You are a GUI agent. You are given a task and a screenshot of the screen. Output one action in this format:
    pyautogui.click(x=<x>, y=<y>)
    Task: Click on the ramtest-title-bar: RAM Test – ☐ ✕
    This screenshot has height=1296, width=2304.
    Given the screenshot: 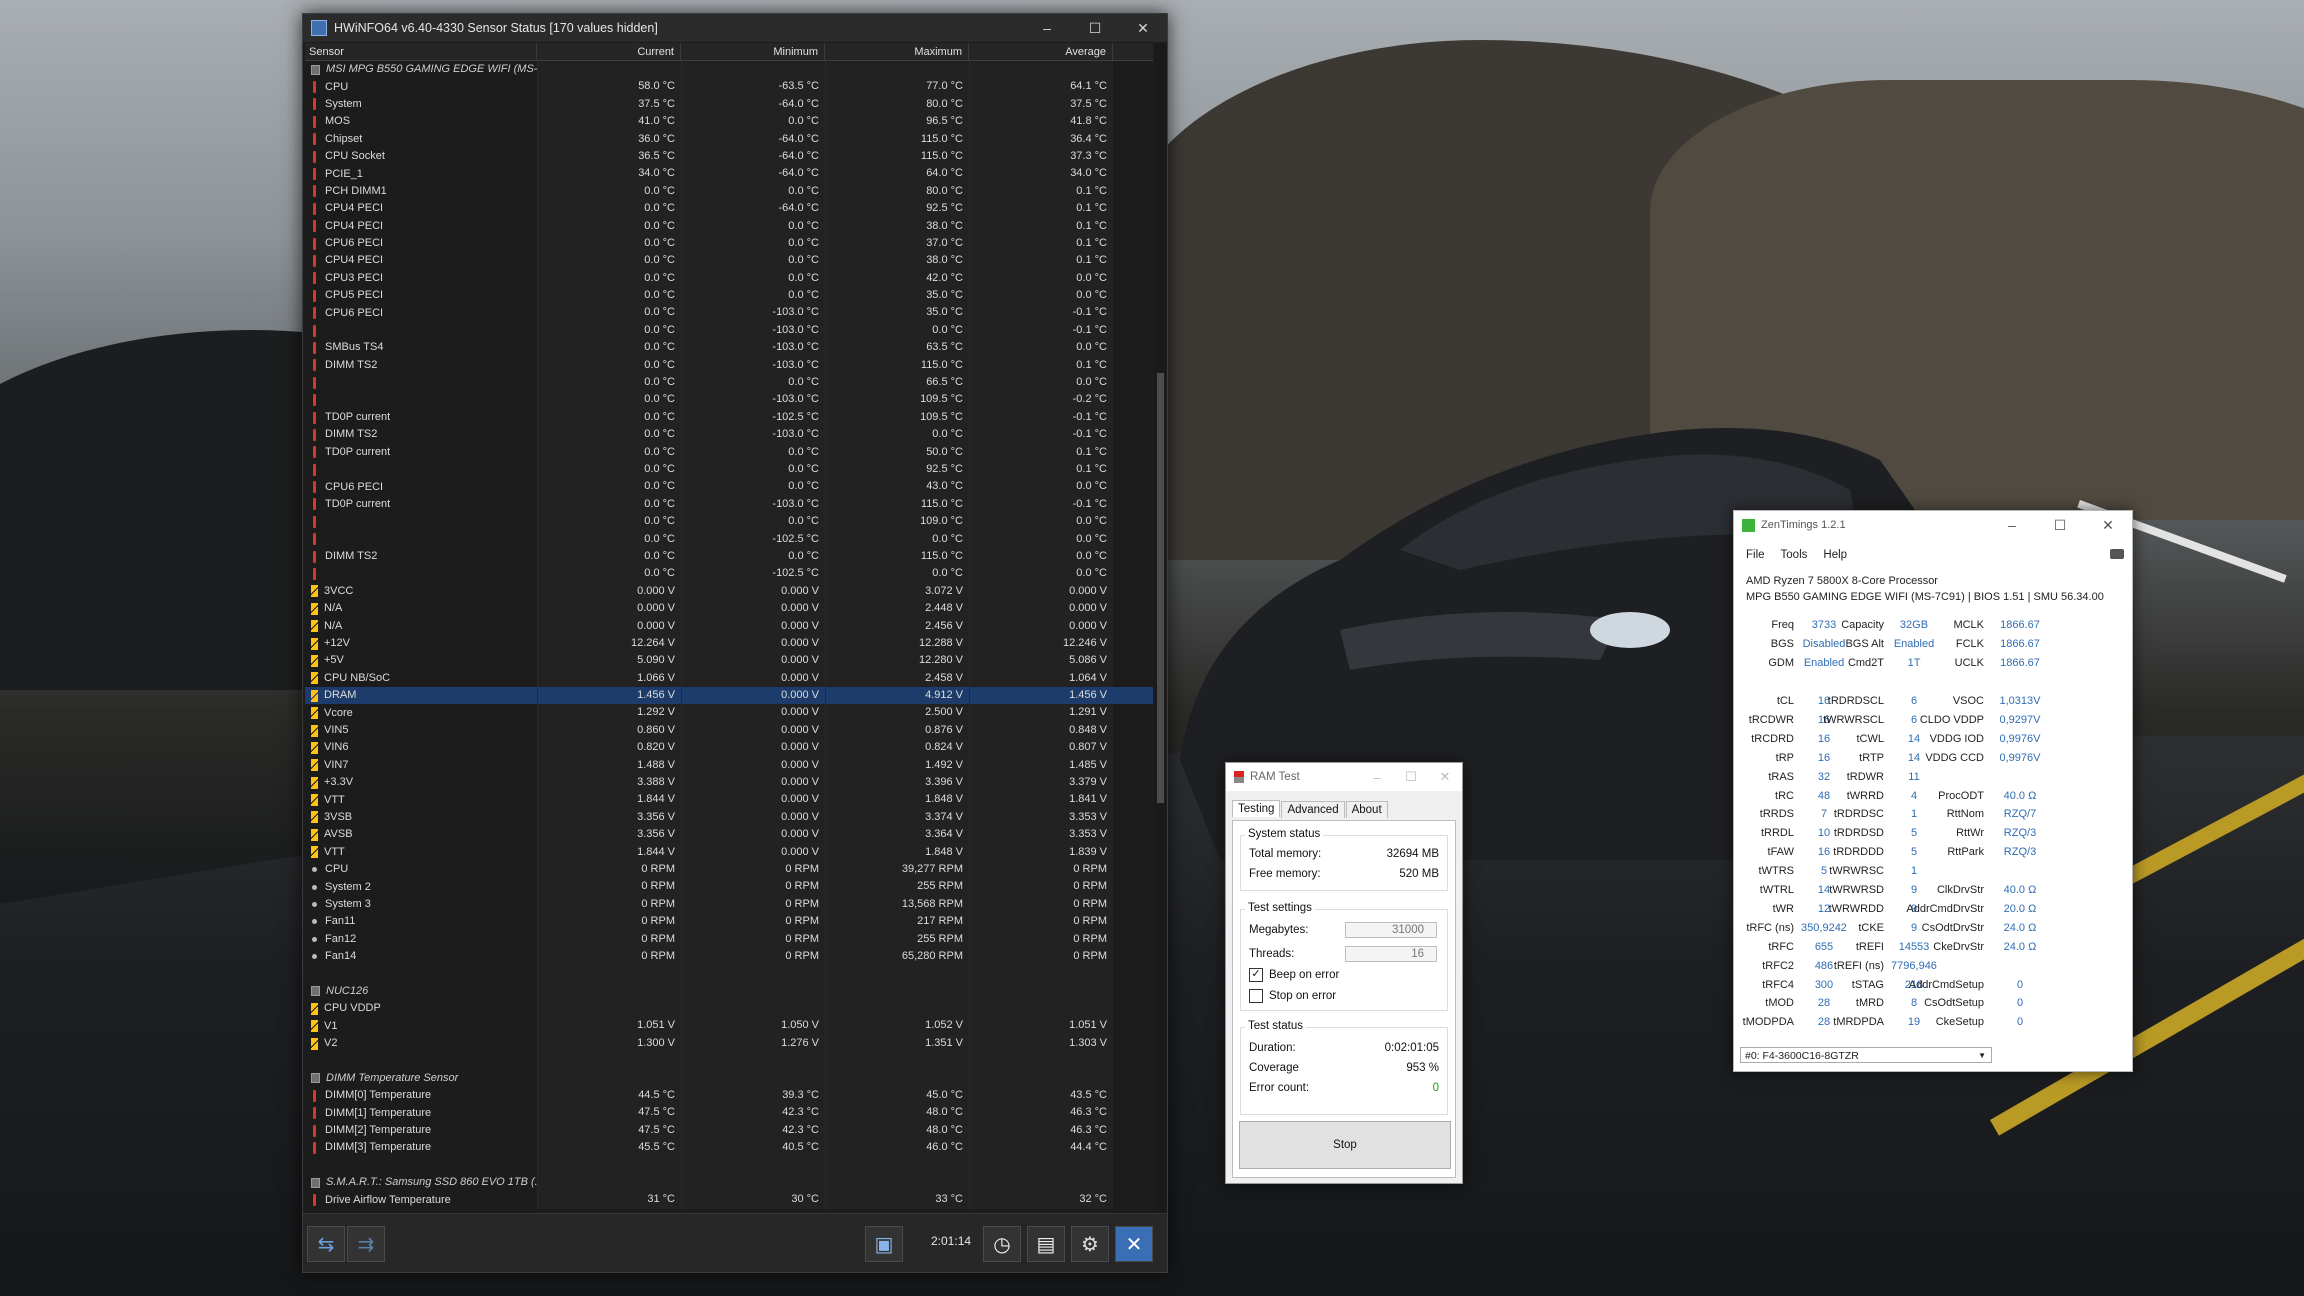 What is the action you would take?
    pyautogui.click(x=1344, y=777)
    